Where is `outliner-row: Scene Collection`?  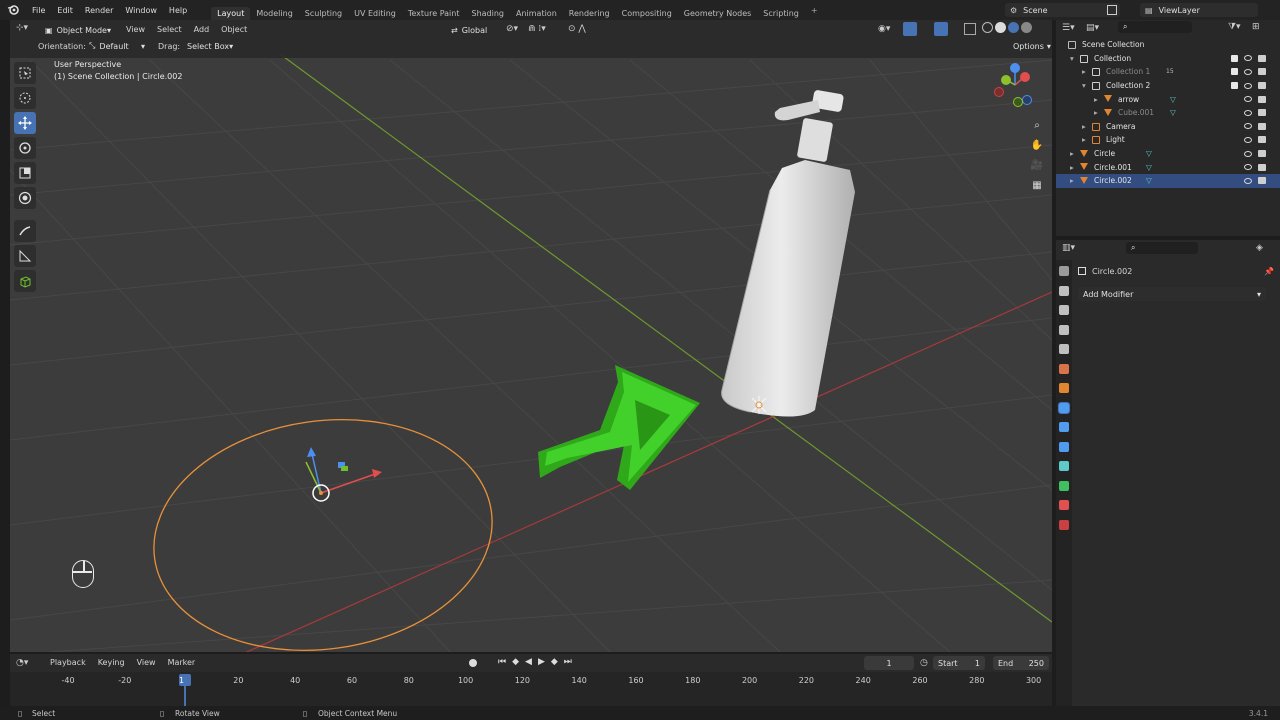
outliner-row: Scene Collection is located at coordinates (1168, 45).